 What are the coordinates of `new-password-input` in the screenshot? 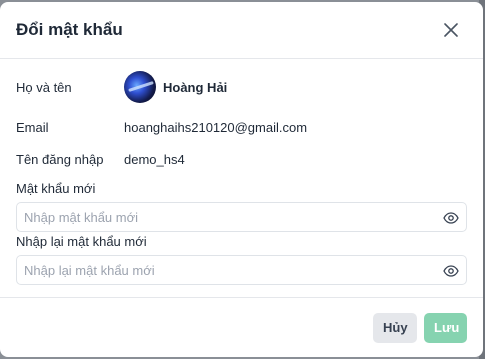 It's located at (227, 217).